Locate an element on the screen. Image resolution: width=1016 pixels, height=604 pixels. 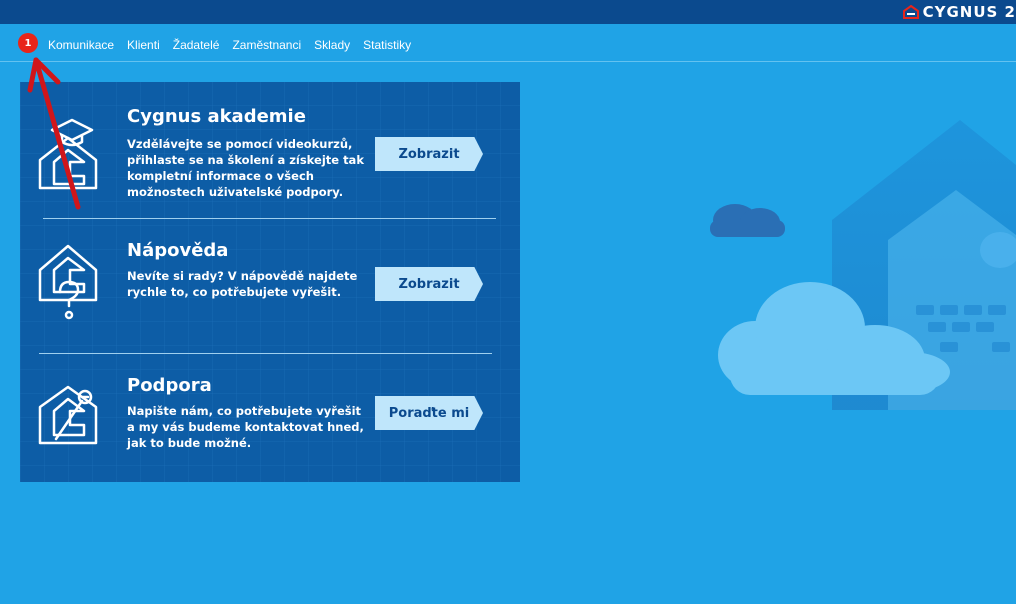
cygnus-logo-icon is located at coordinates (910, 12).